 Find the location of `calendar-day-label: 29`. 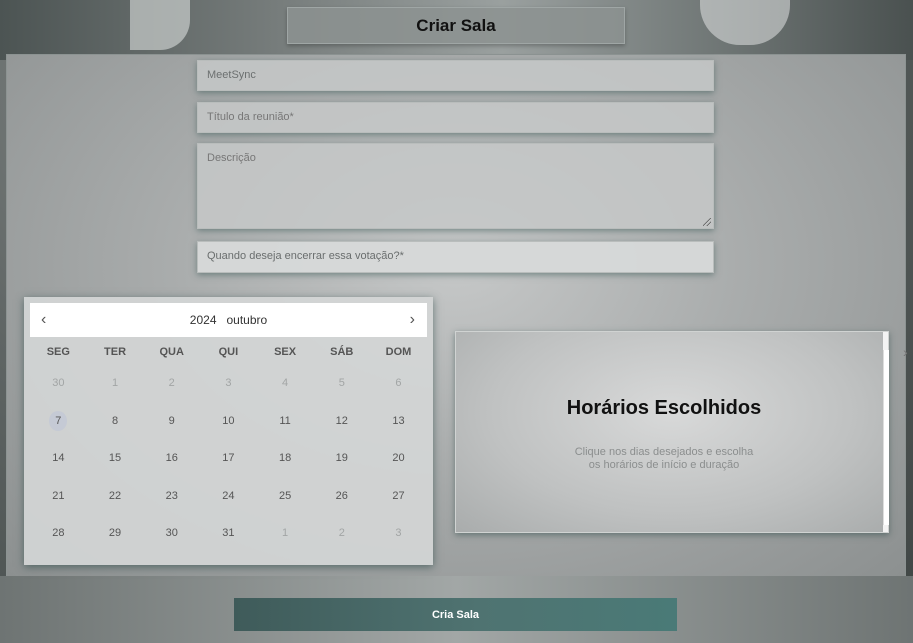

calendar-day-label: 29 is located at coordinates (115, 533).